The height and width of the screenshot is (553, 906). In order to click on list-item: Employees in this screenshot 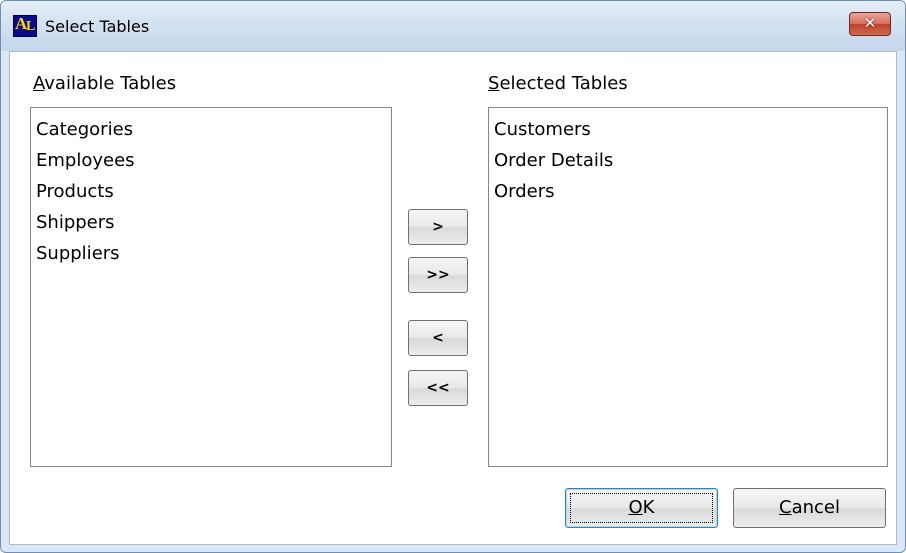, I will do `click(211, 160)`.